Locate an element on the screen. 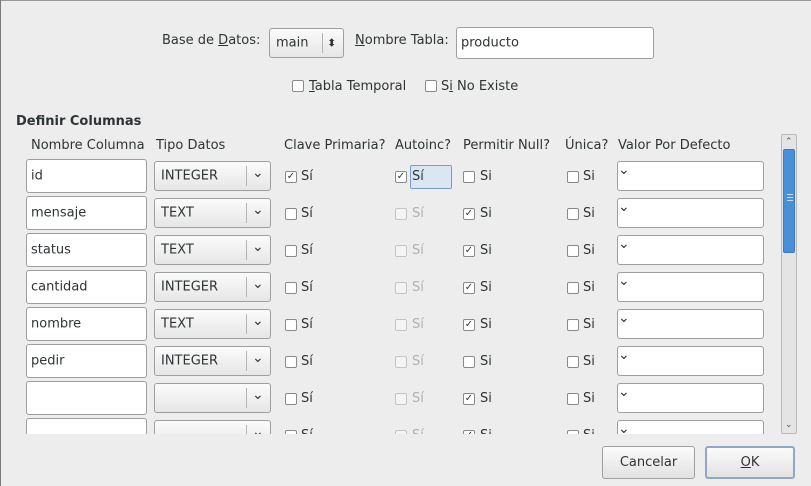 The height and width of the screenshot is (486, 811). column-name-input: pedir is located at coordinates (86, 361).